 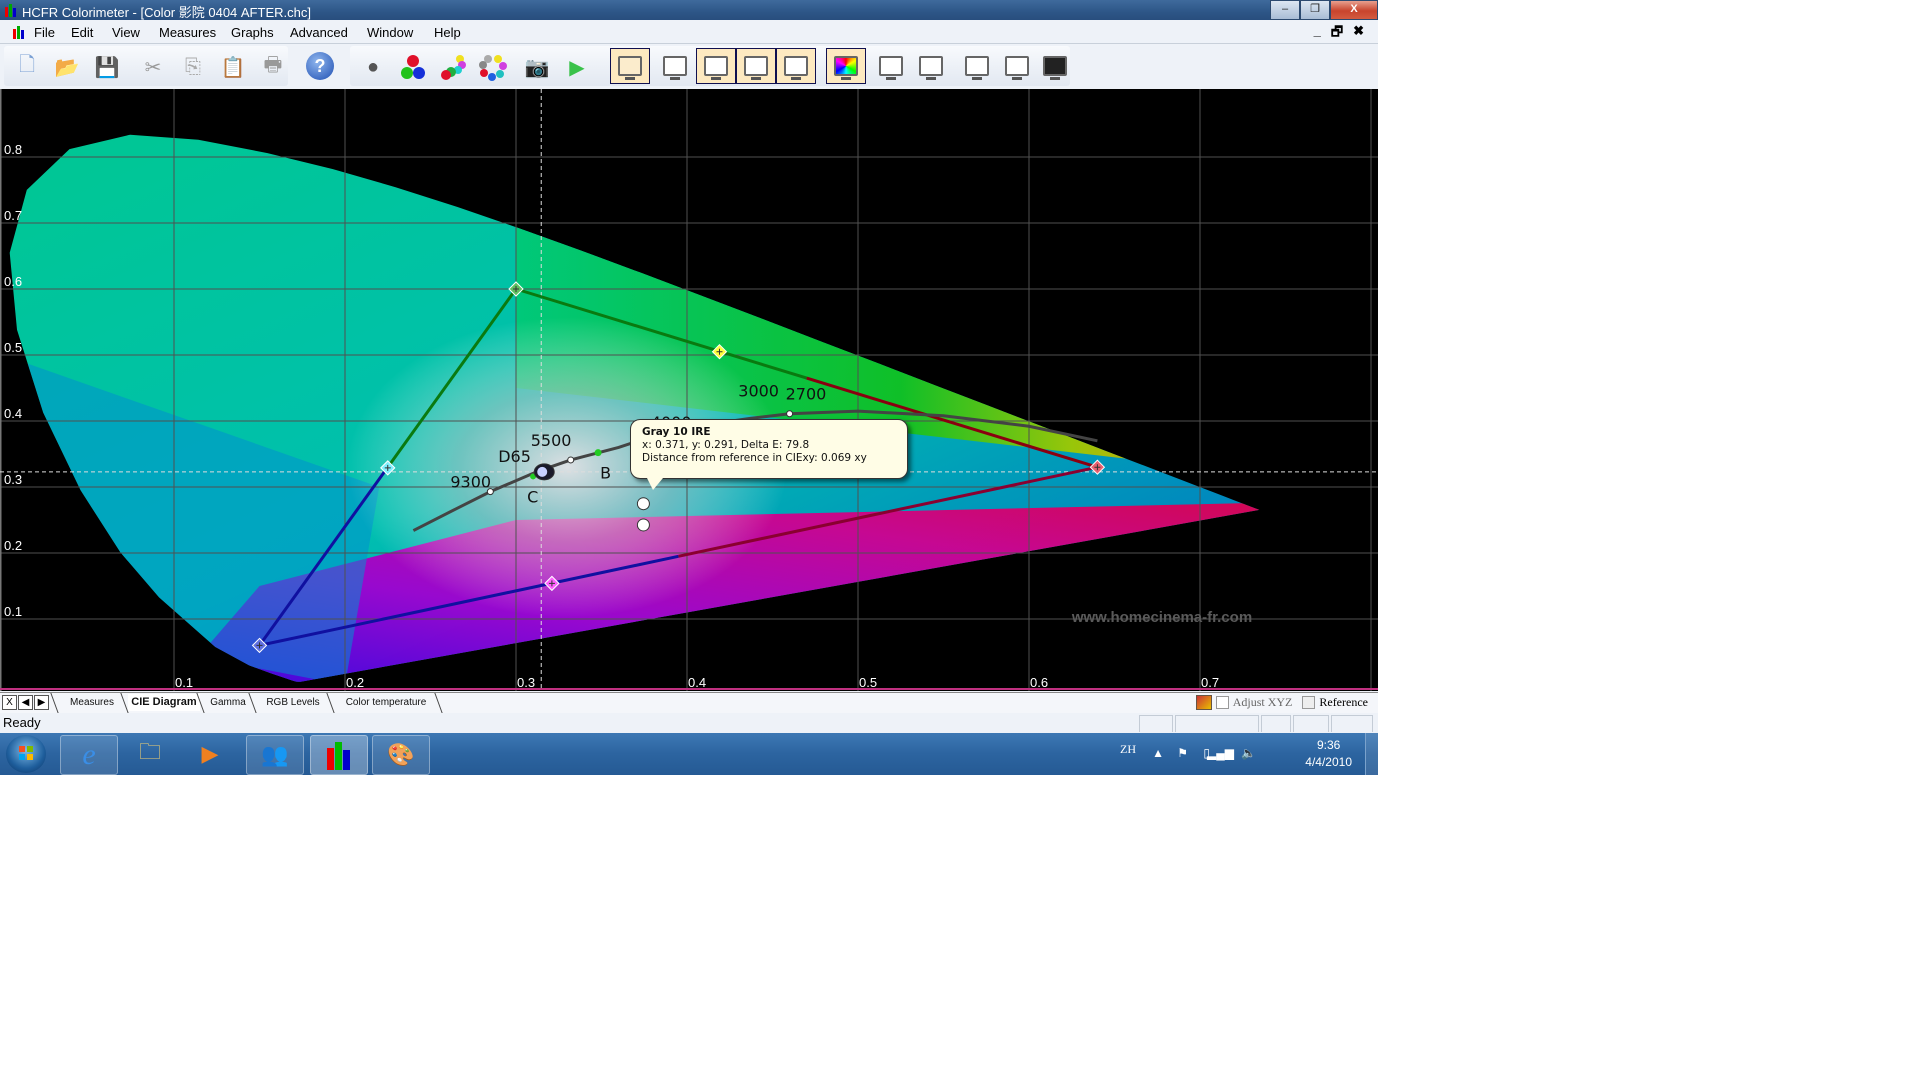 I want to click on tab-cie-diagram: CIE Diagram, so click(x=164, y=702).